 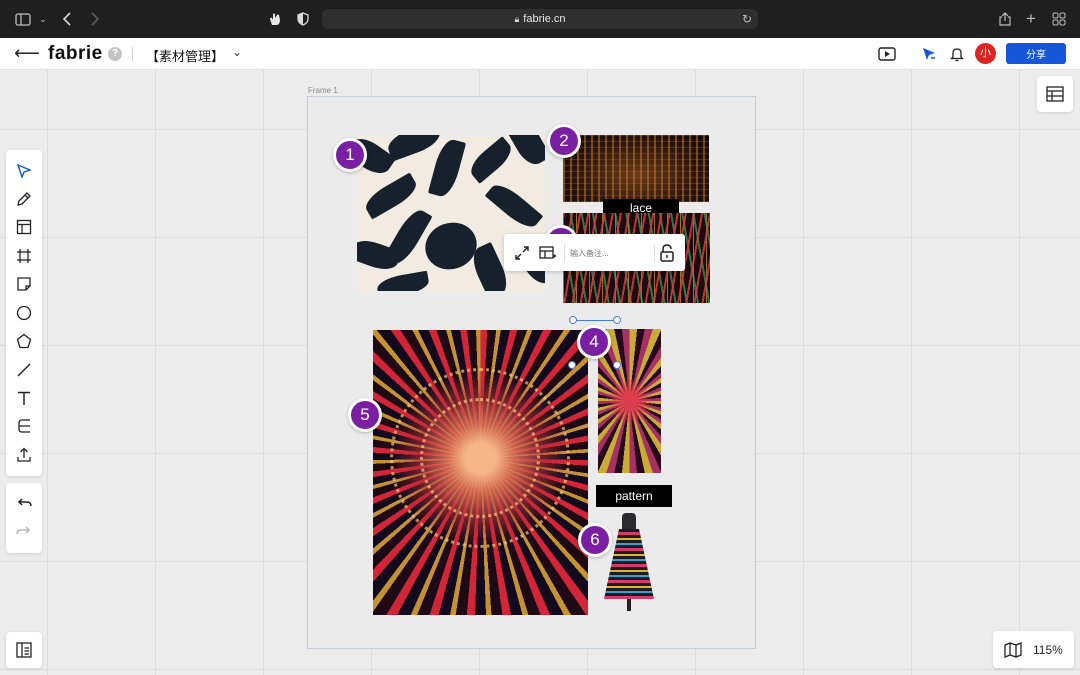 What do you see at coordinates (24, 518) in the screenshot?
I see `history-panel` at bounding box center [24, 518].